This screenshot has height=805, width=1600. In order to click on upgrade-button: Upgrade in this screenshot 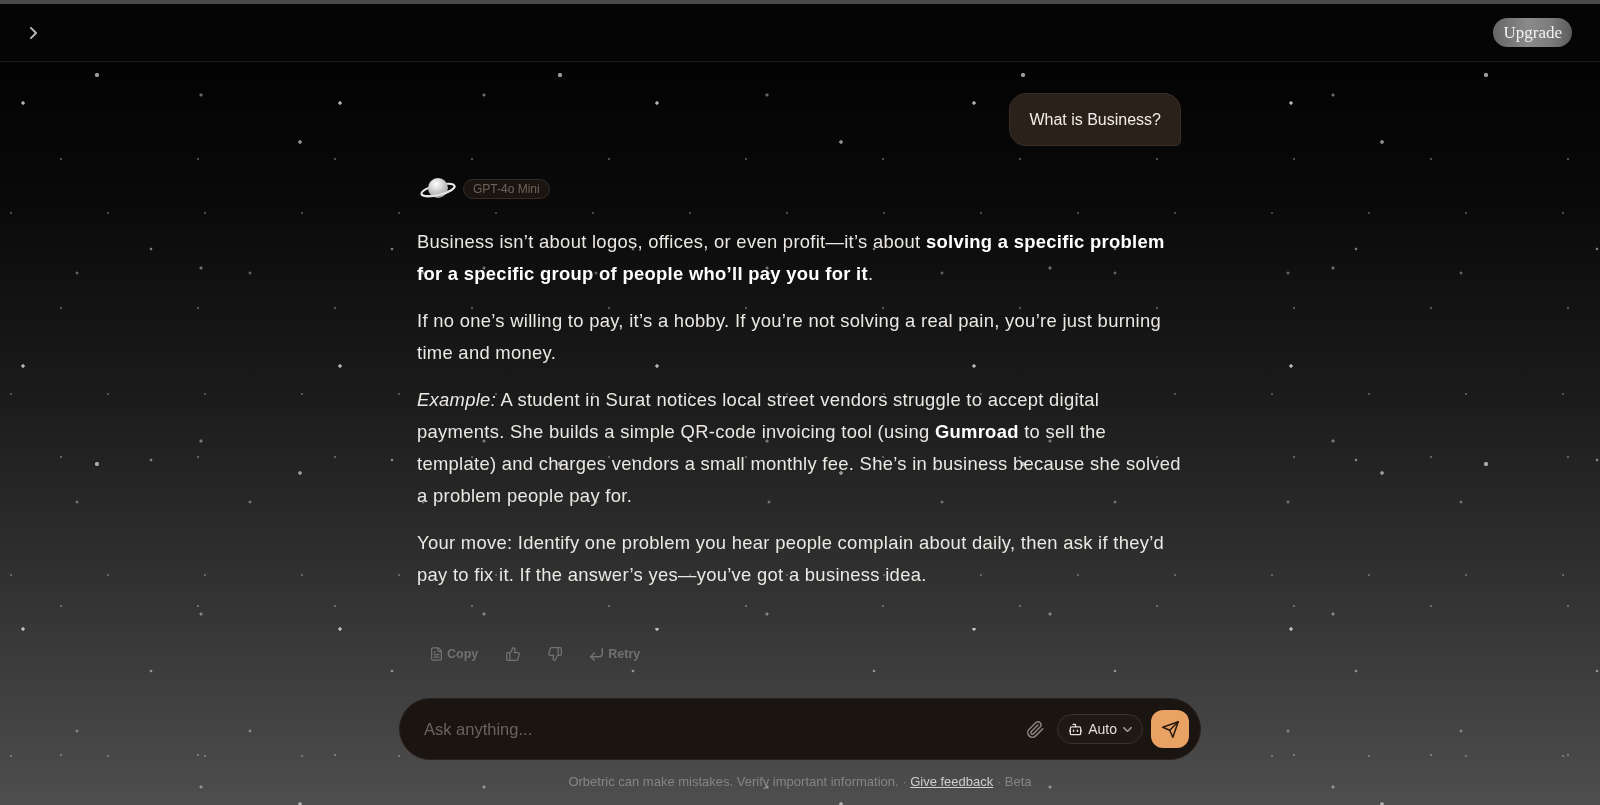, I will do `click(1532, 32)`.